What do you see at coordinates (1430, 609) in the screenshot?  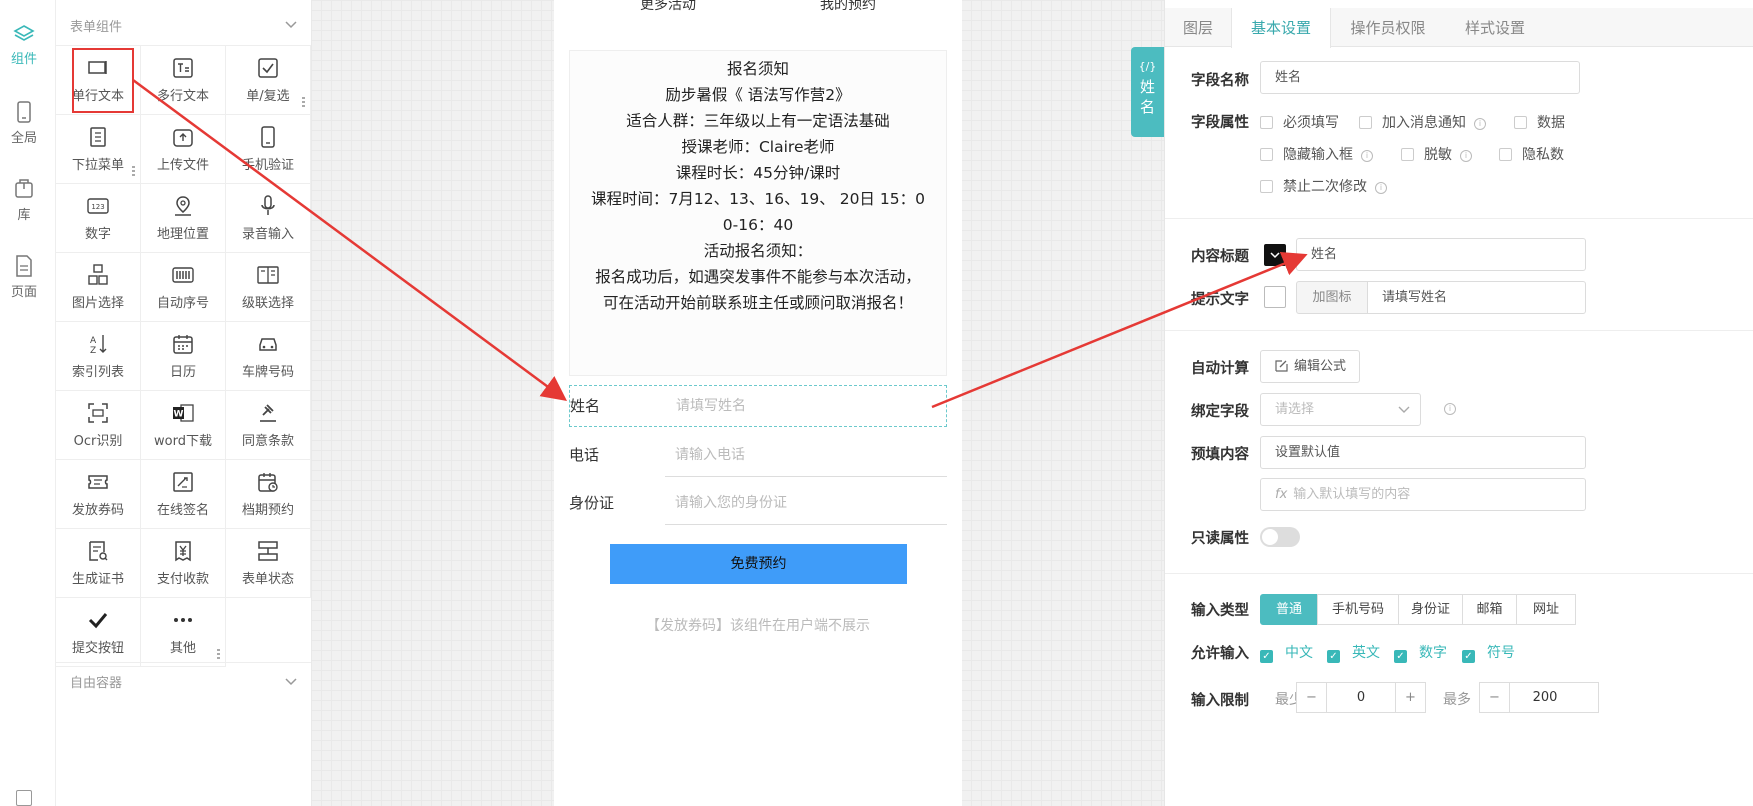 I see `input-type-idcard: 身份证` at bounding box center [1430, 609].